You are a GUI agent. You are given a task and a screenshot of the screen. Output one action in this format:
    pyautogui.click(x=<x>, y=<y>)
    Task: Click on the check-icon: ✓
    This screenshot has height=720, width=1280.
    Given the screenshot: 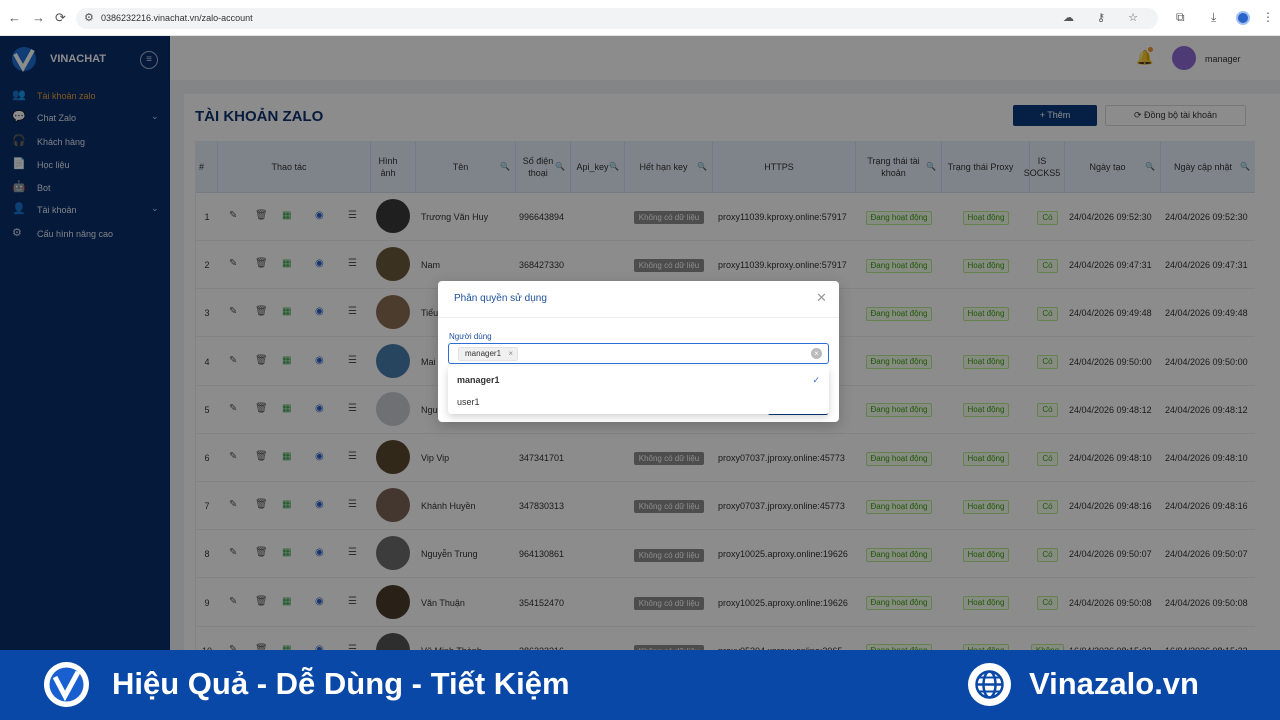 What is the action you would take?
    pyautogui.click(x=816, y=380)
    